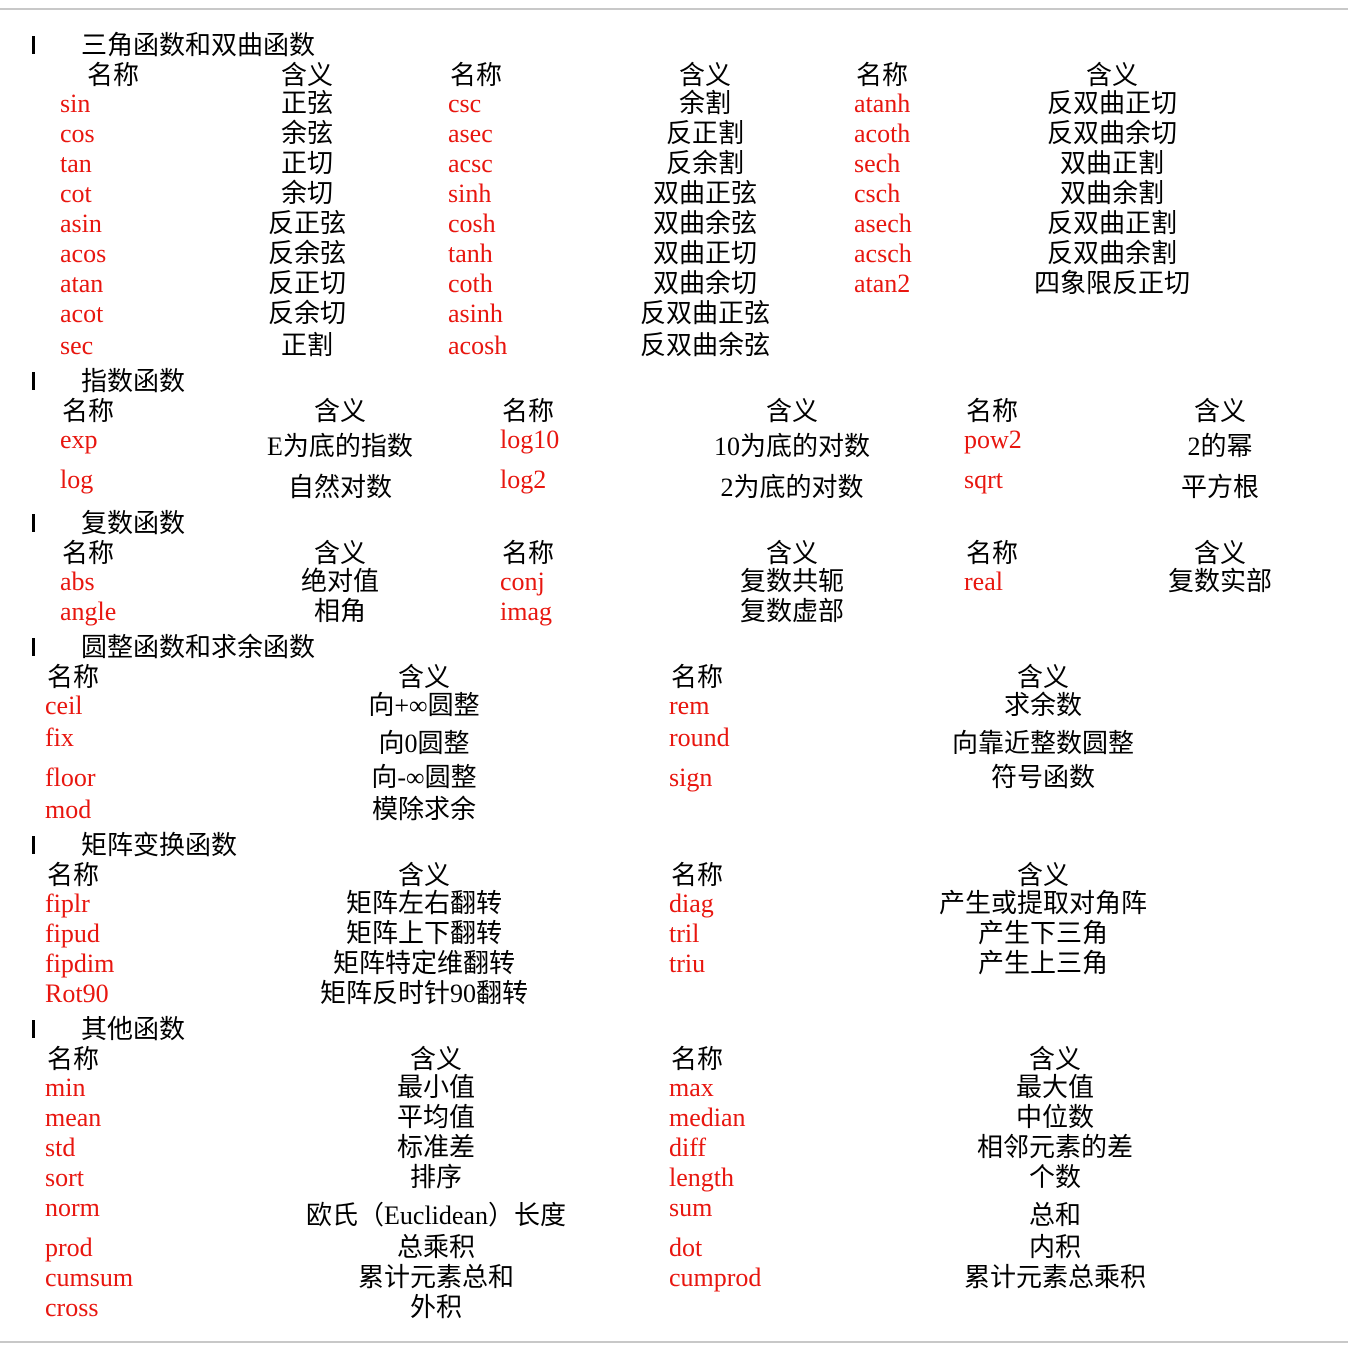 Image resolution: width=1348 pixels, height=1346 pixels. What do you see at coordinates (687, 963) in the screenshot?
I see `function-name: triu` at bounding box center [687, 963].